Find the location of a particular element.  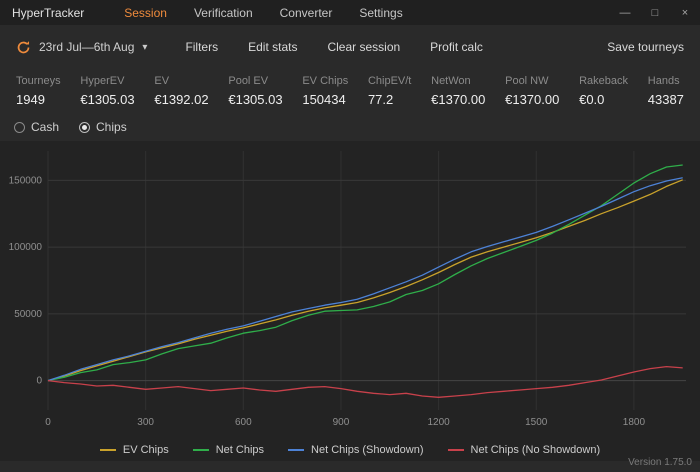

chevron-down-icon: ▾ is located at coordinates (145, 47).